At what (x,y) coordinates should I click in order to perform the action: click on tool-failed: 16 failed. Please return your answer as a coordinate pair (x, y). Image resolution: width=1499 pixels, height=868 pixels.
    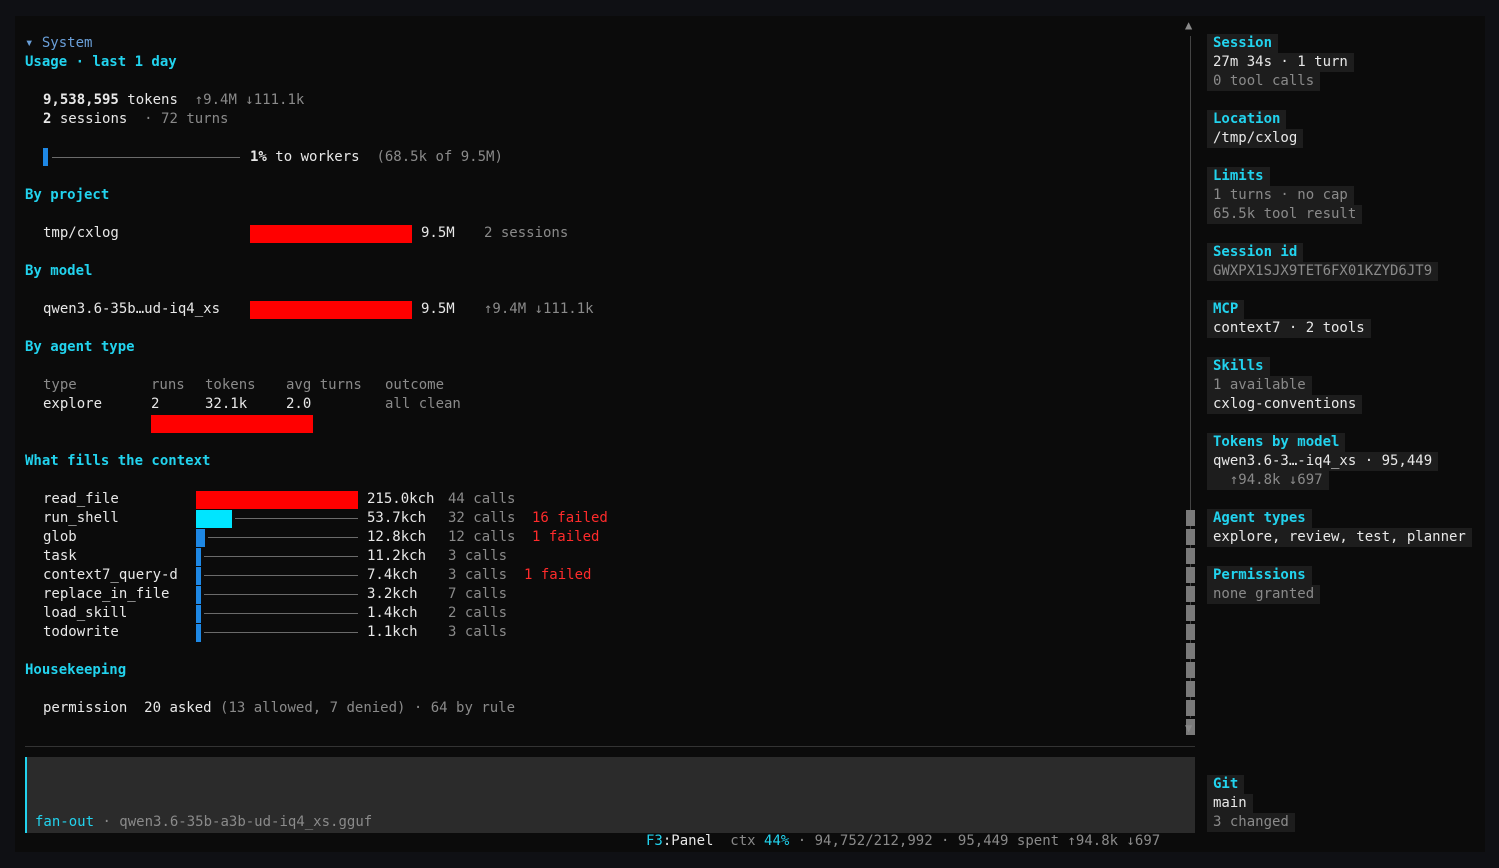
    Looking at the image, I should click on (570, 518).